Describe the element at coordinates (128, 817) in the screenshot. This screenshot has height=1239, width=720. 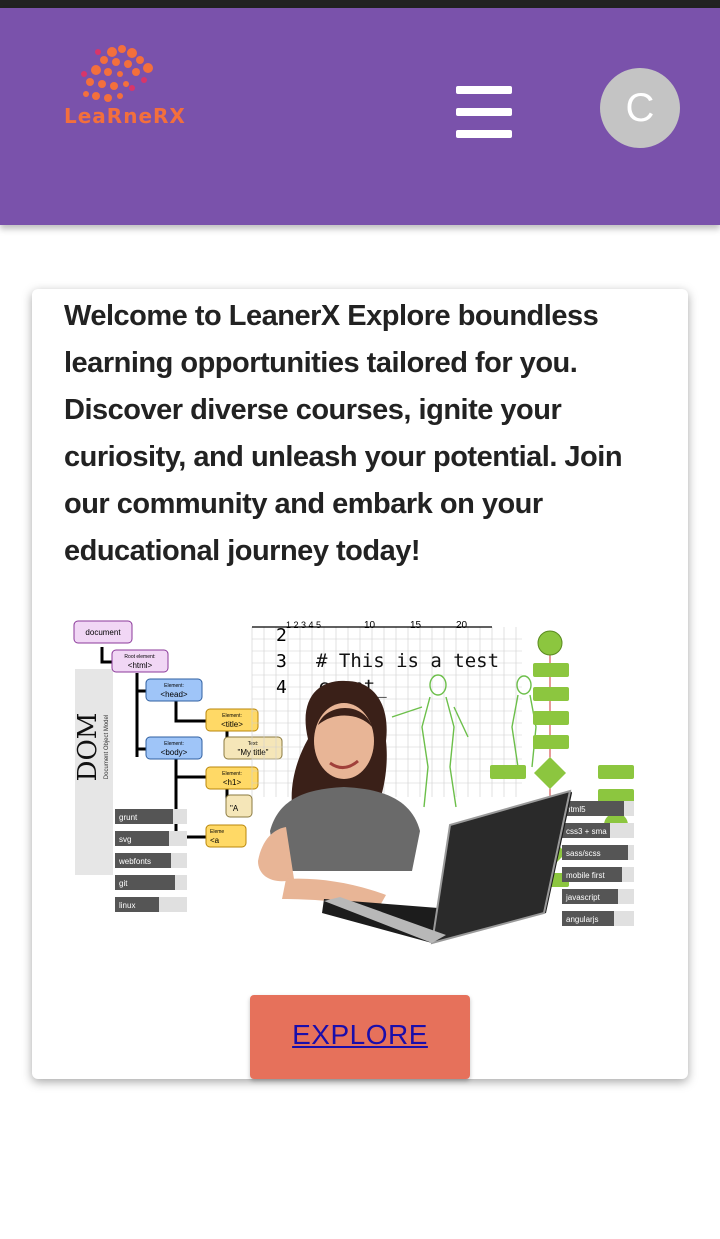
I see `svg-text: grunt` at that location.